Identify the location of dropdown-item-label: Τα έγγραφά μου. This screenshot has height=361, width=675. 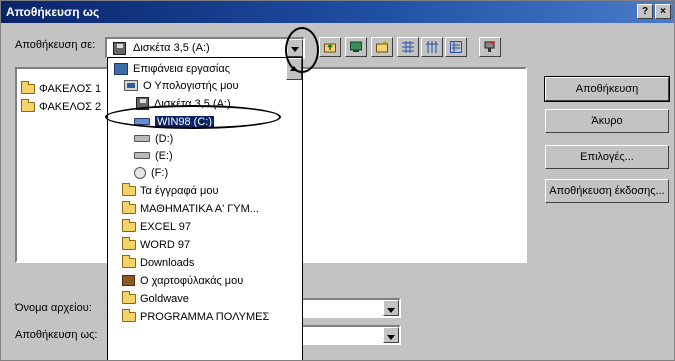
(179, 190).